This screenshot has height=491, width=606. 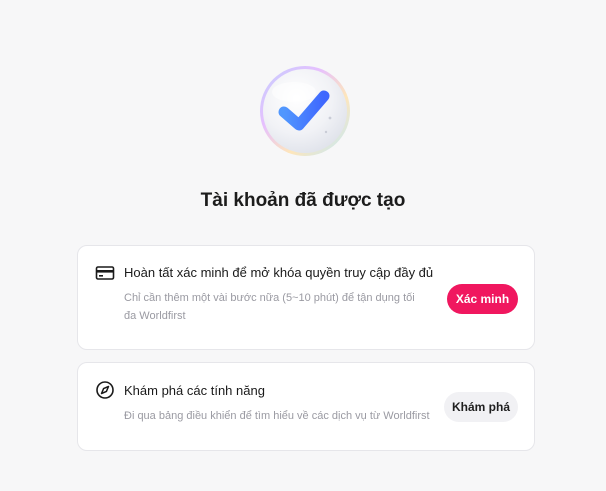 I want to click on compass-icon, so click(x=105, y=390).